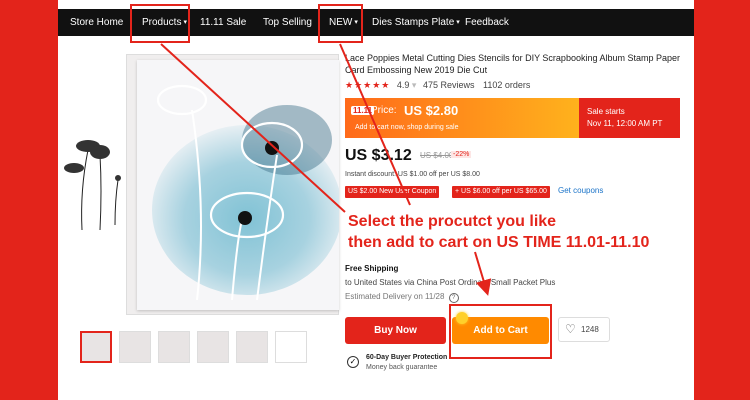  What do you see at coordinates (253, 128) in the screenshot?
I see `arrow-from-products` at bounding box center [253, 128].